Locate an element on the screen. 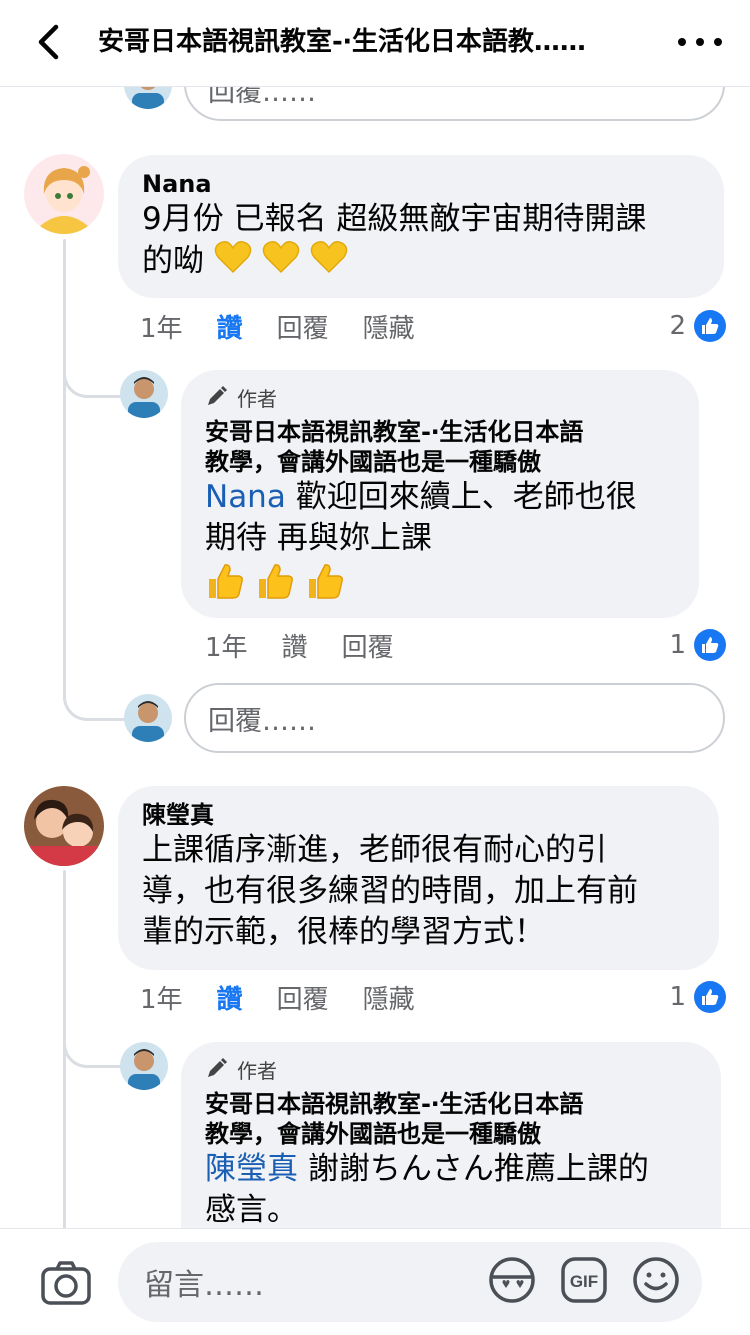  camera-icon is located at coordinates (66, 1283).